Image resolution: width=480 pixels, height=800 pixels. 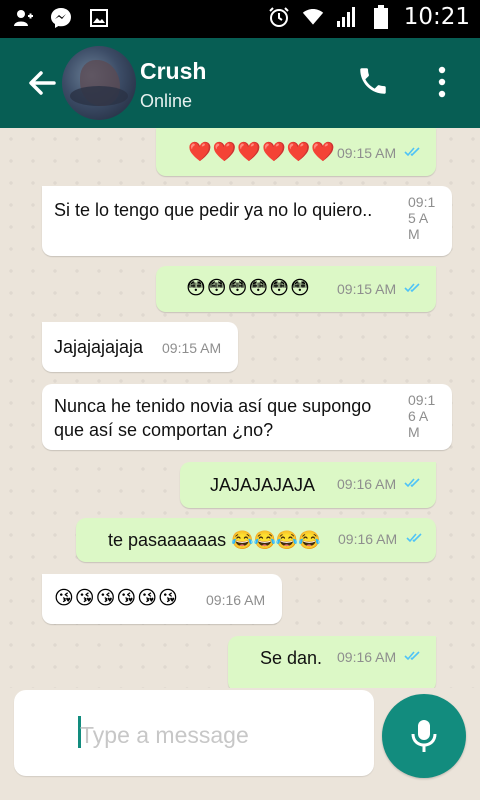 I want to click on add-contact-notification-icon, so click(x=23, y=18).